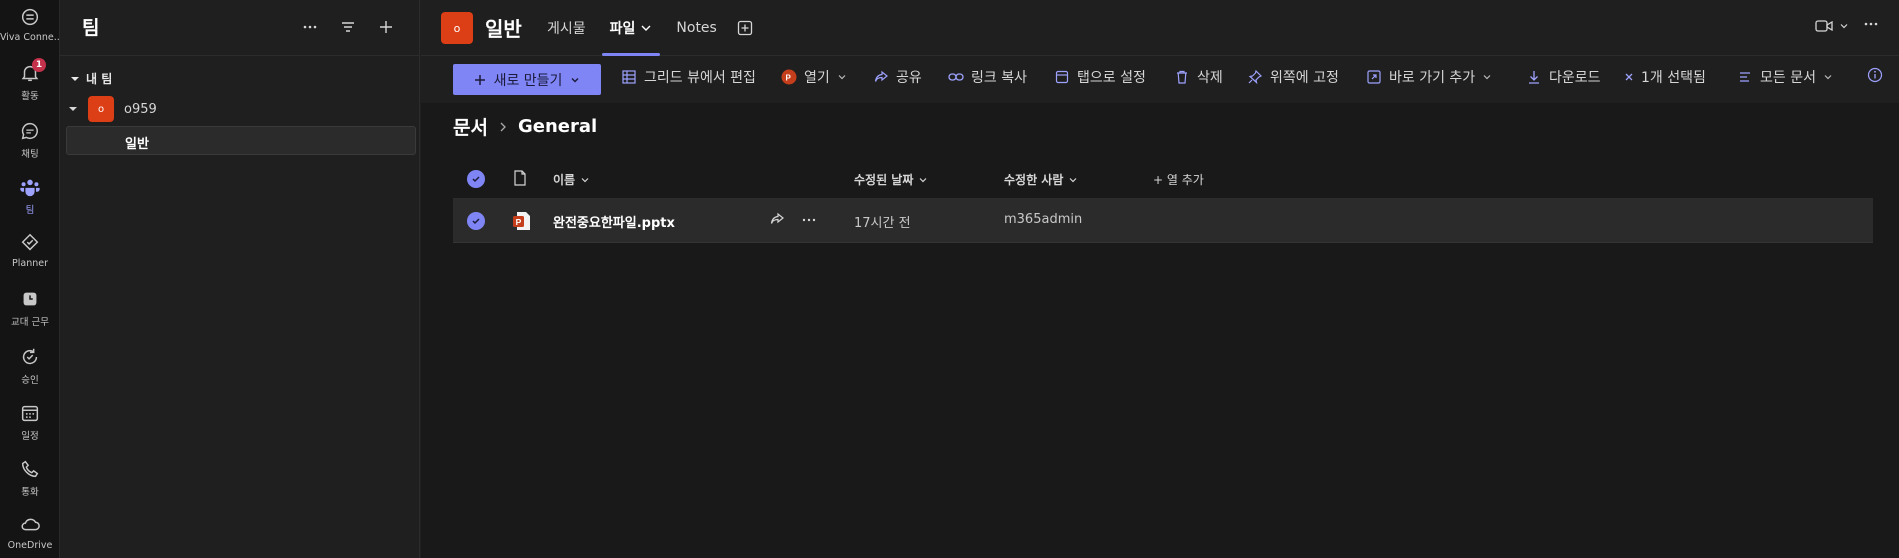 Image resolution: width=1899 pixels, height=558 pixels. What do you see at coordinates (520, 178) in the screenshot?
I see `file-type-header` at bounding box center [520, 178].